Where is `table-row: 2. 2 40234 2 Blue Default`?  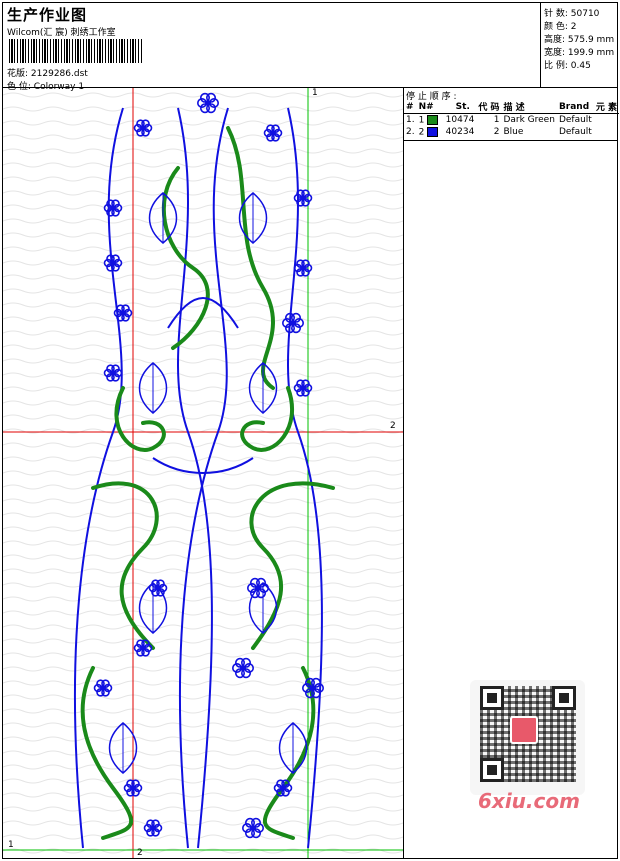
table-row: 2. 2 40234 2 Blue Default is located at coordinates (499, 132).